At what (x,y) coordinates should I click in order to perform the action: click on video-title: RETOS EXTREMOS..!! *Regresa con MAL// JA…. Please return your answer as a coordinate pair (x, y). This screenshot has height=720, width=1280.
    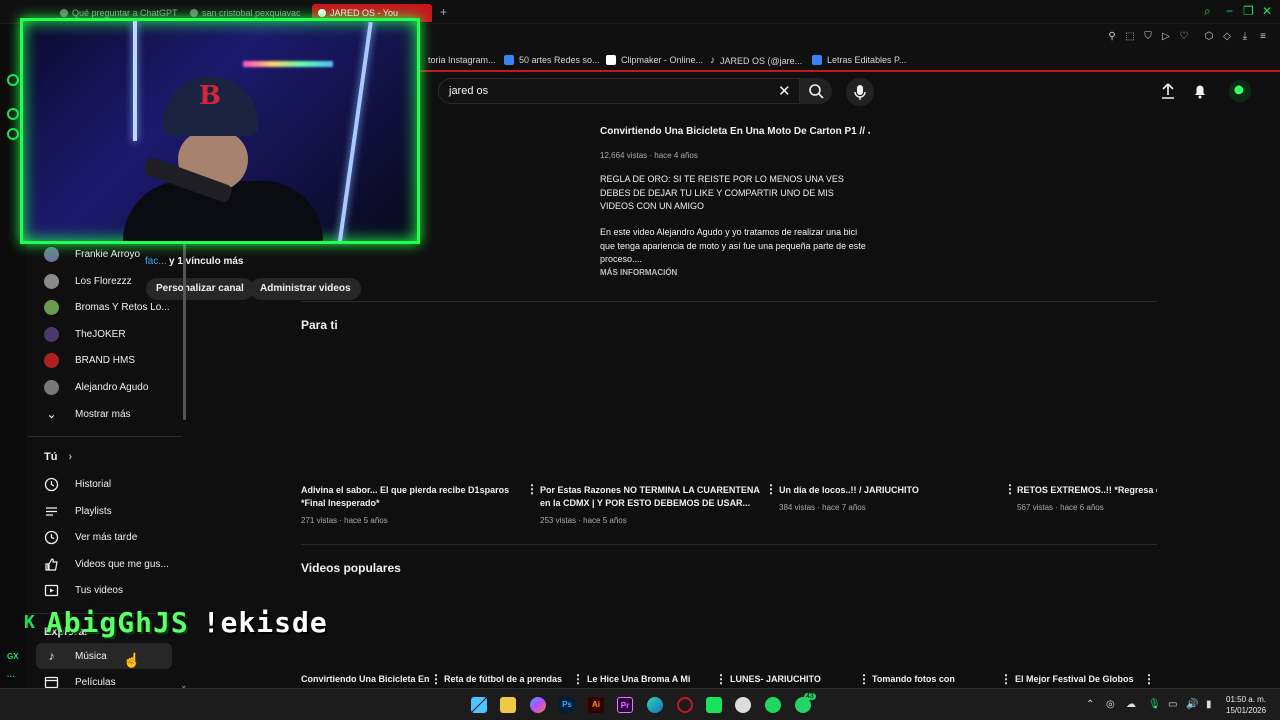
    Looking at the image, I should click on (1087, 490).